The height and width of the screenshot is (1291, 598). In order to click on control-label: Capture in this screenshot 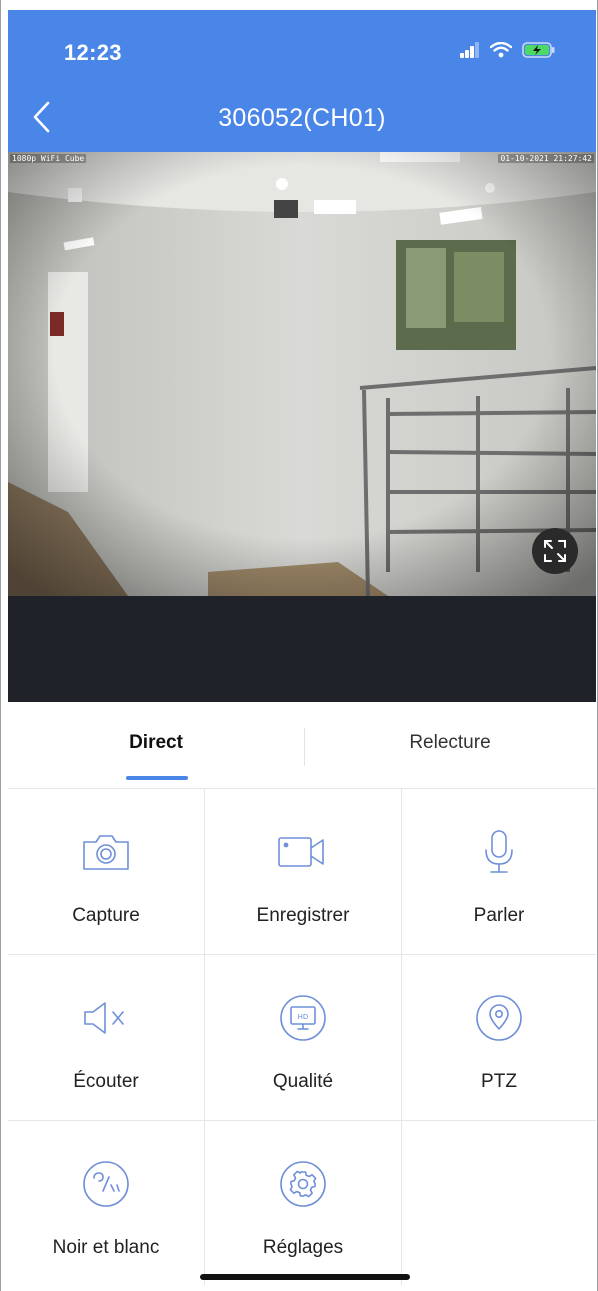, I will do `click(106, 915)`.